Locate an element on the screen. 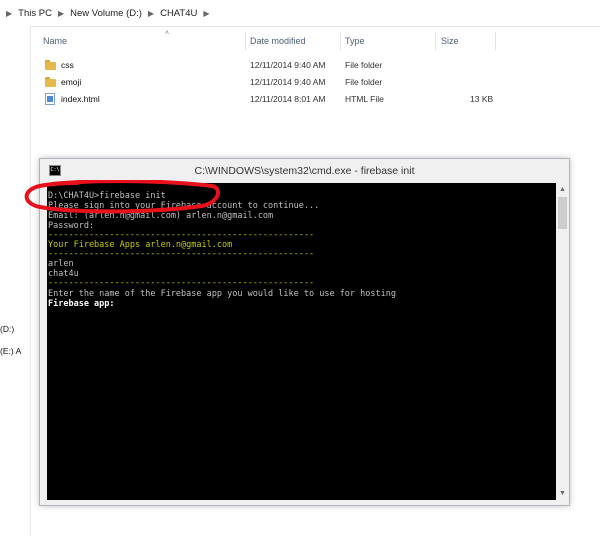  column-header-date: Date modified is located at coordinates (278, 41).